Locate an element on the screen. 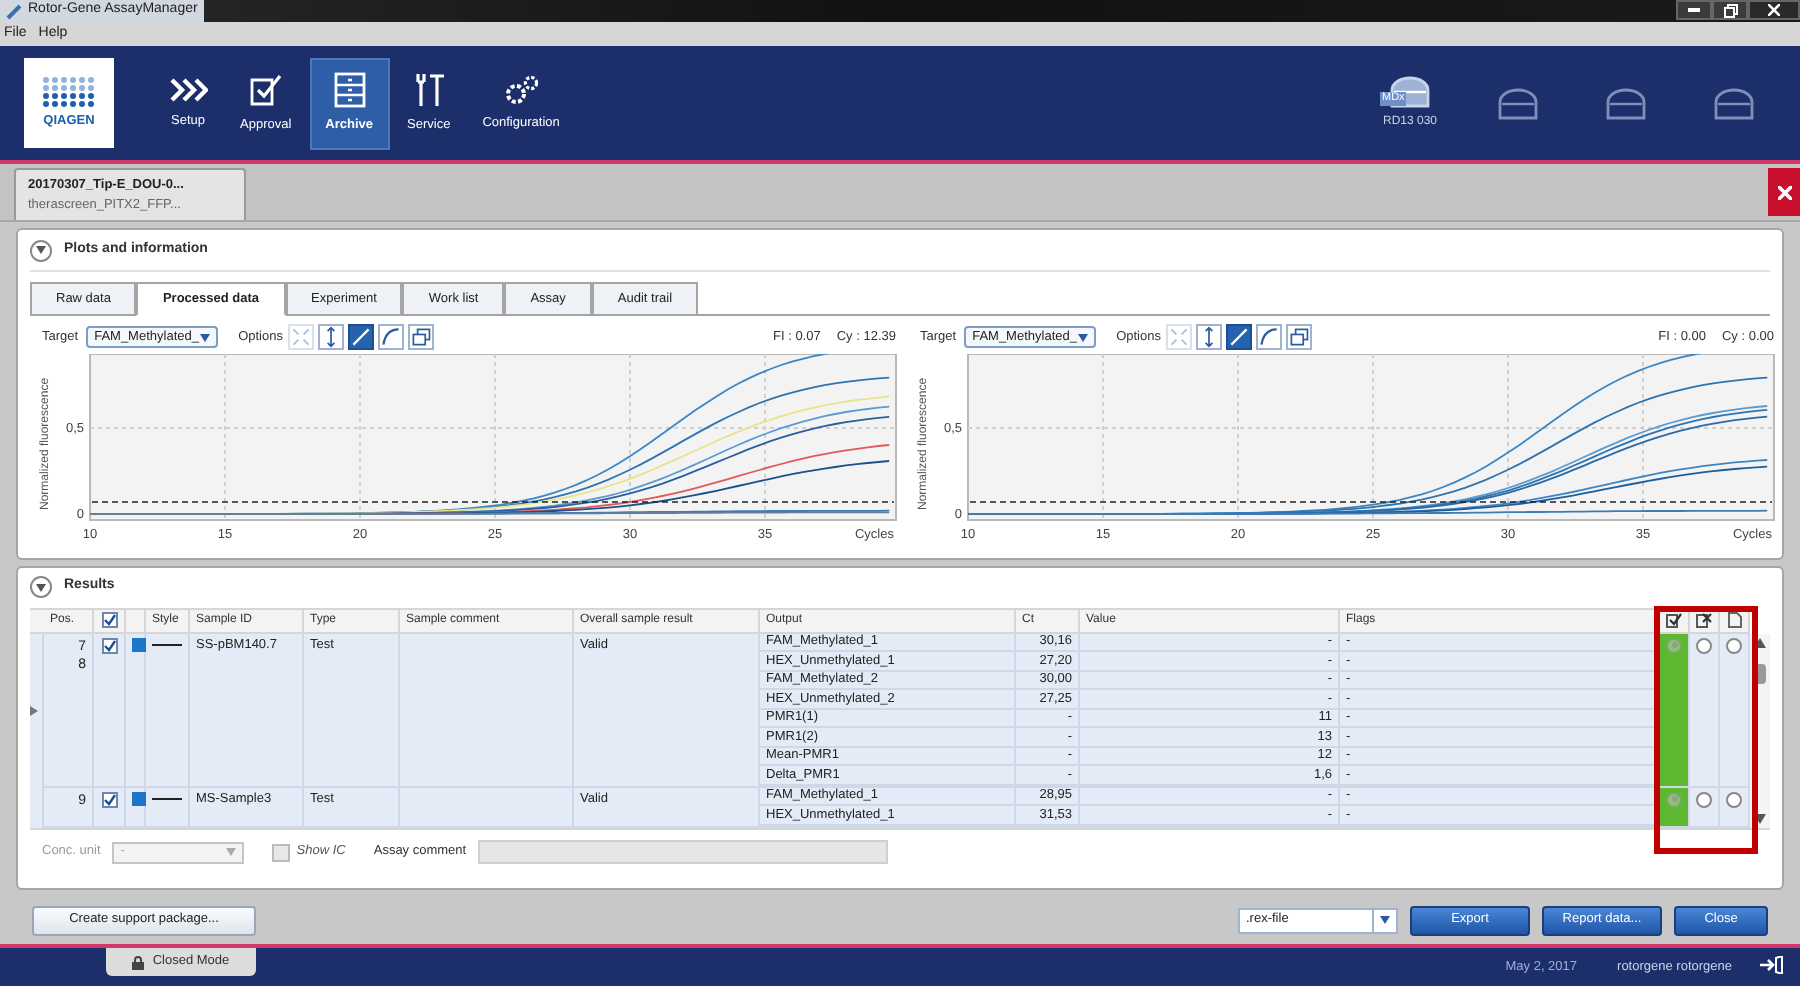  minimize-button is located at coordinates (1694, 10).